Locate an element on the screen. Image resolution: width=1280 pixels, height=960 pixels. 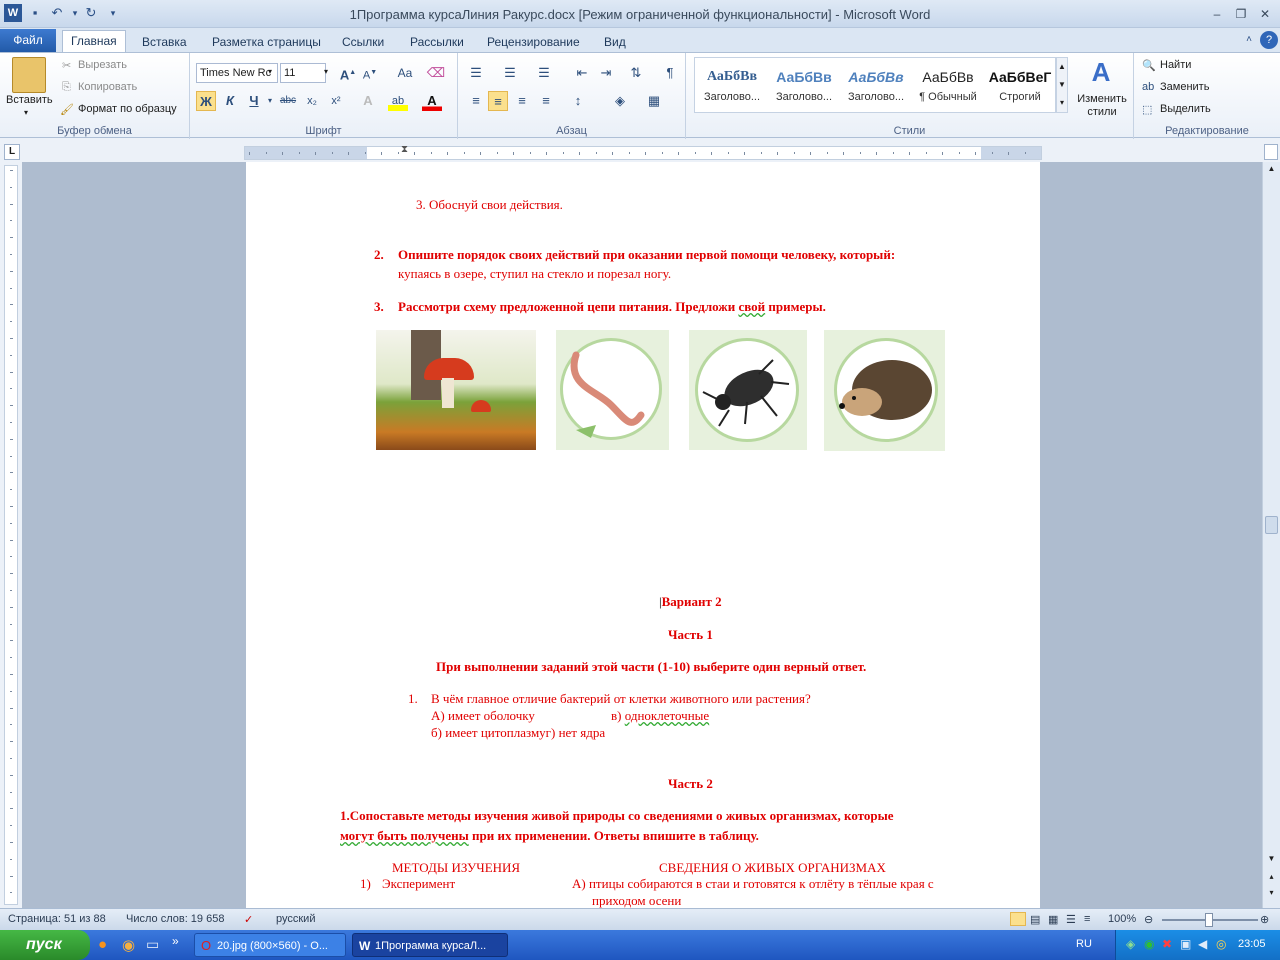
proofing-icon: ✓ is located at coordinates (248, 919).